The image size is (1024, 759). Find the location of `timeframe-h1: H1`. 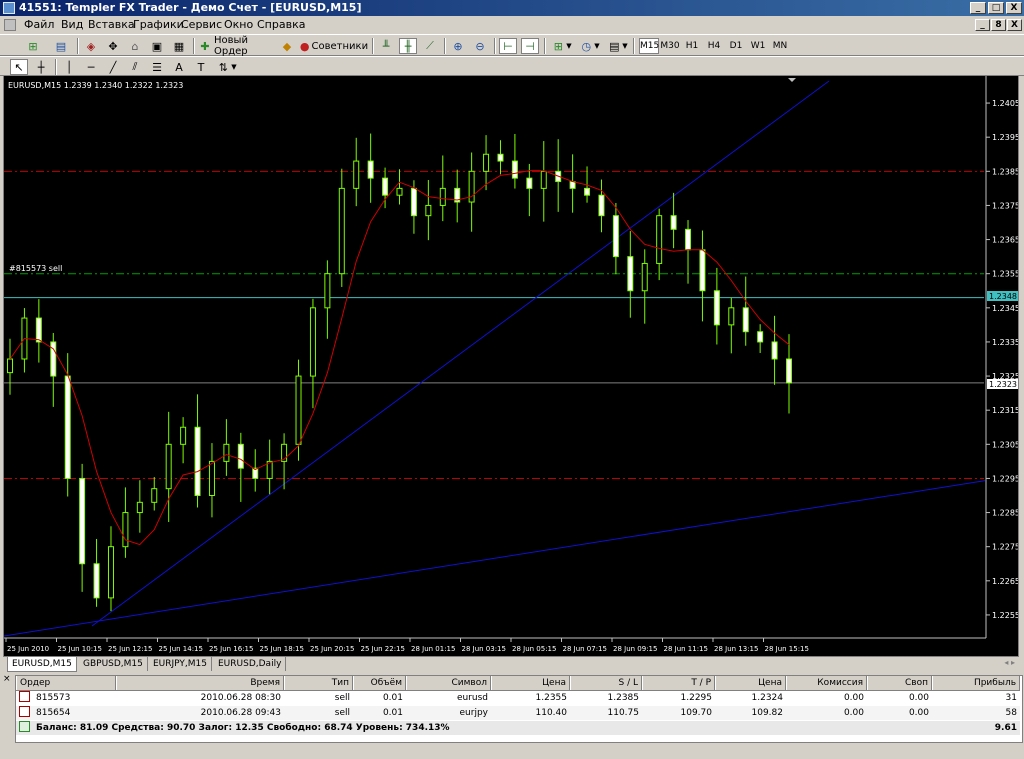

timeframe-h1: H1 is located at coordinates (692, 46).